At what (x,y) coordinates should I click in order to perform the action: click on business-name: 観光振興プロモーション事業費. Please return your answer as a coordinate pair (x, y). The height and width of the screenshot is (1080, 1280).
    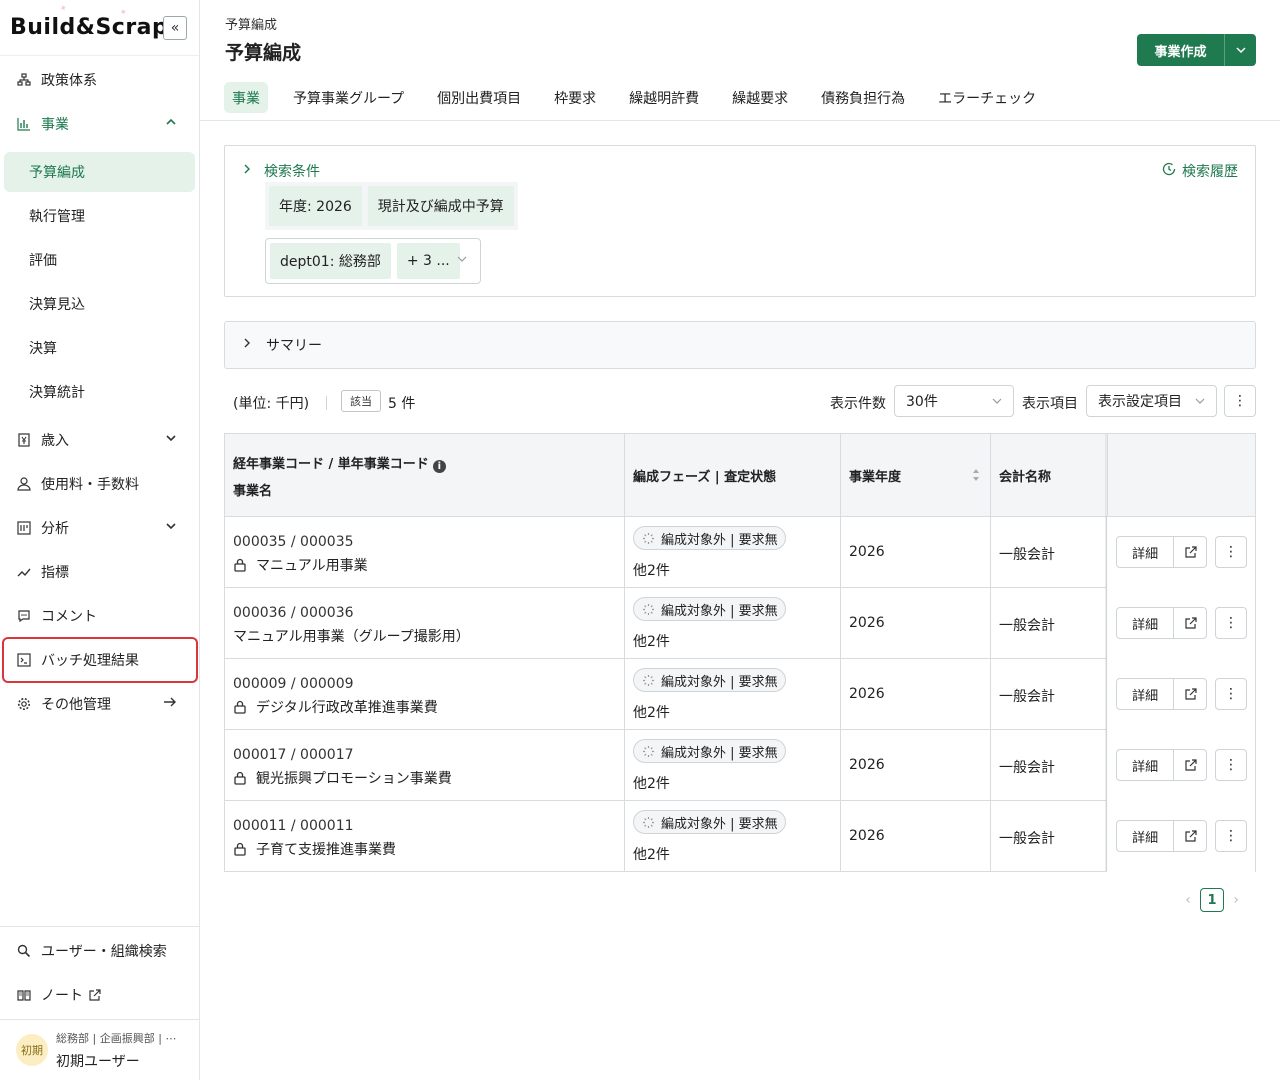
    Looking at the image, I should click on (354, 778).